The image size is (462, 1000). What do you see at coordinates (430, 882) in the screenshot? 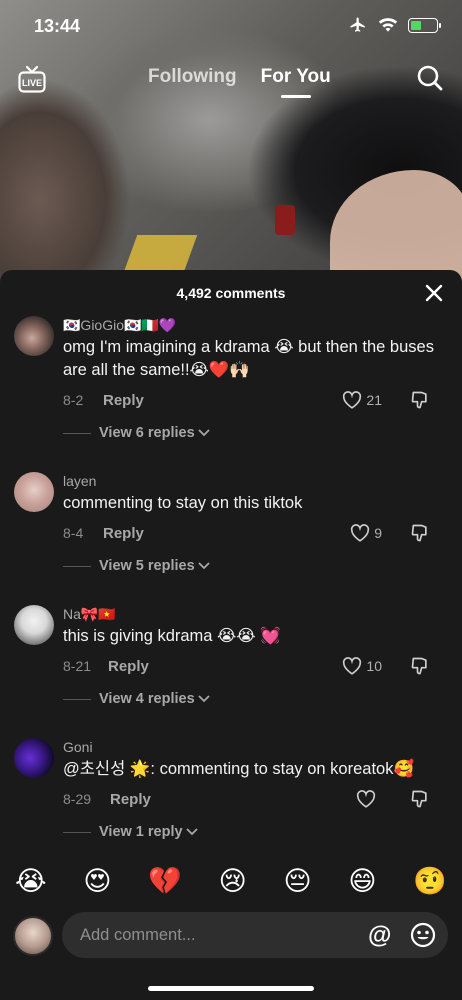
I see `emoji-raised-eyebrow: 🤨` at bounding box center [430, 882].